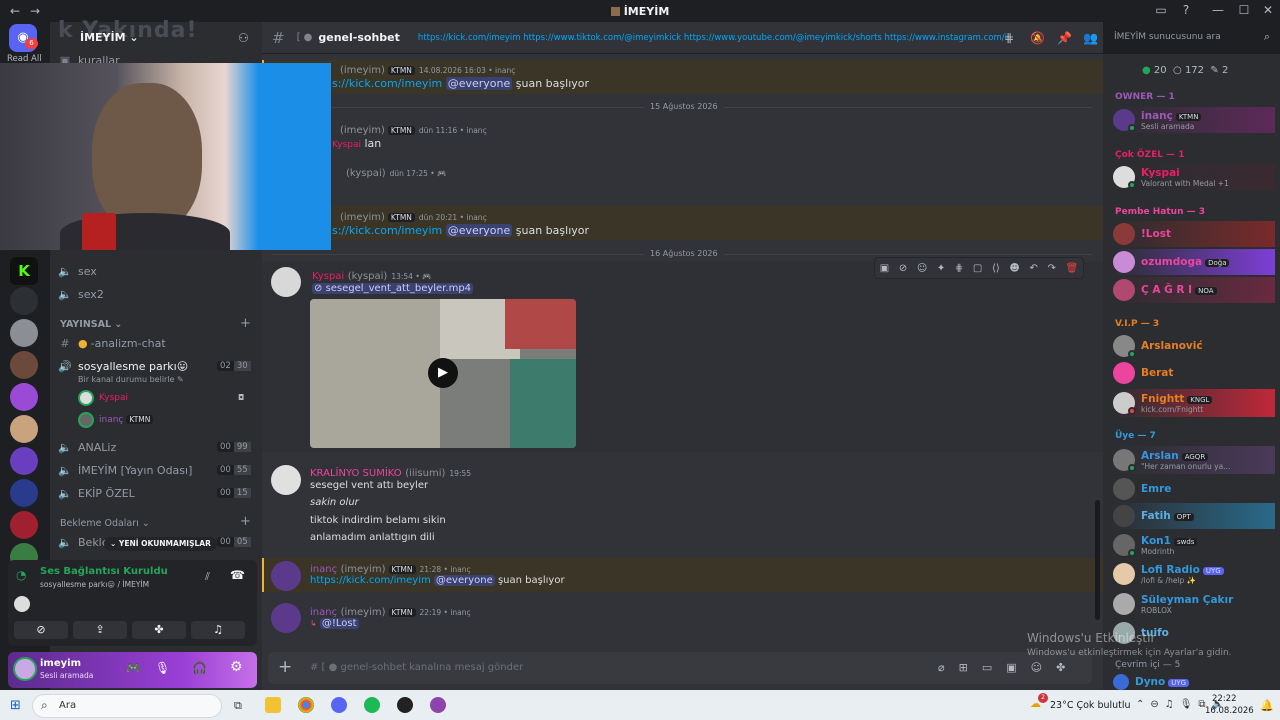  What do you see at coordinates (416, 667) in the screenshot?
I see `composer-input: # [ ● genel-sohbet kanalına mesaj gönder` at bounding box center [416, 667].